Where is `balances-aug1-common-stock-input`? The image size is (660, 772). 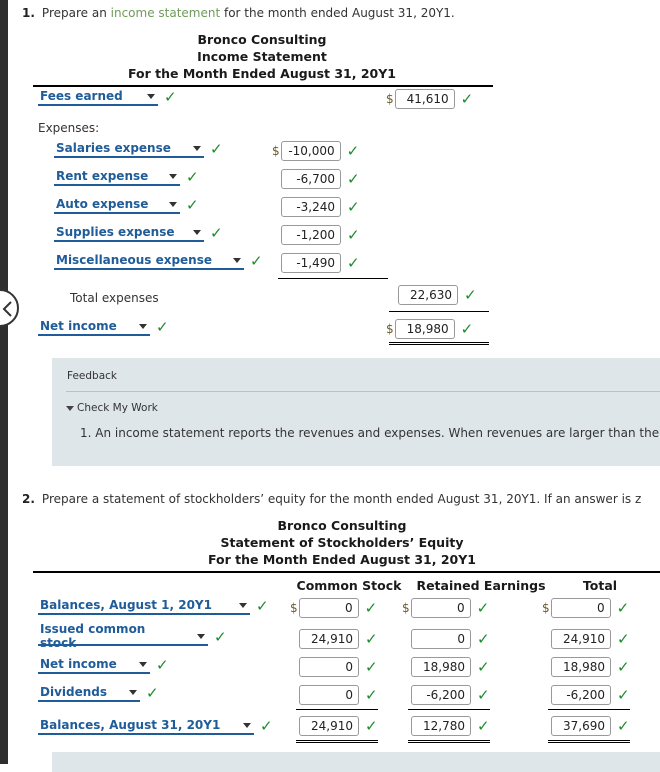 balances-aug1-common-stock-input is located at coordinates (328, 608).